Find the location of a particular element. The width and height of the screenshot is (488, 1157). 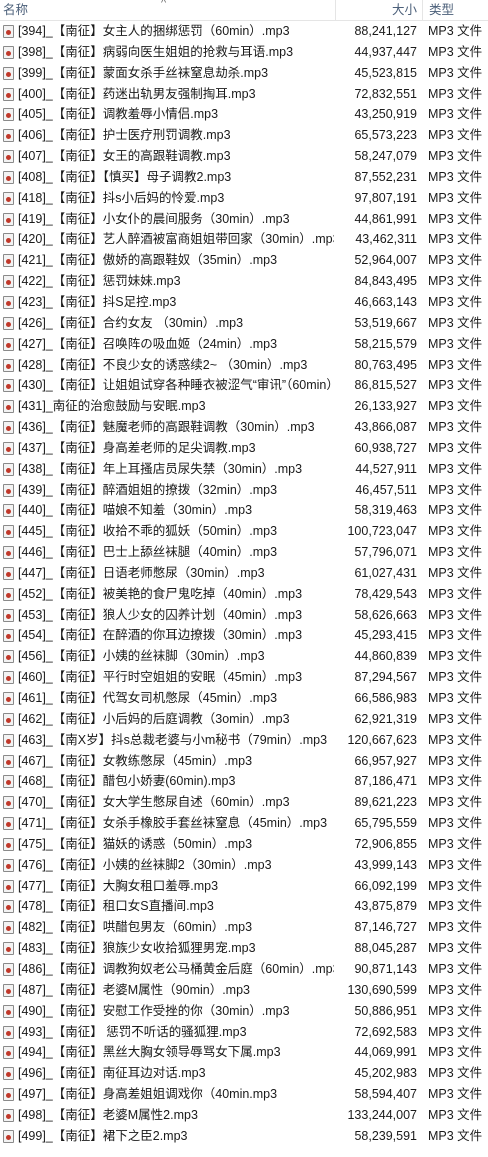

file-name: [471]_【南征】女杀手橡胶手套丝袜窒息（45min）.mp3 is located at coordinates (173, 823).